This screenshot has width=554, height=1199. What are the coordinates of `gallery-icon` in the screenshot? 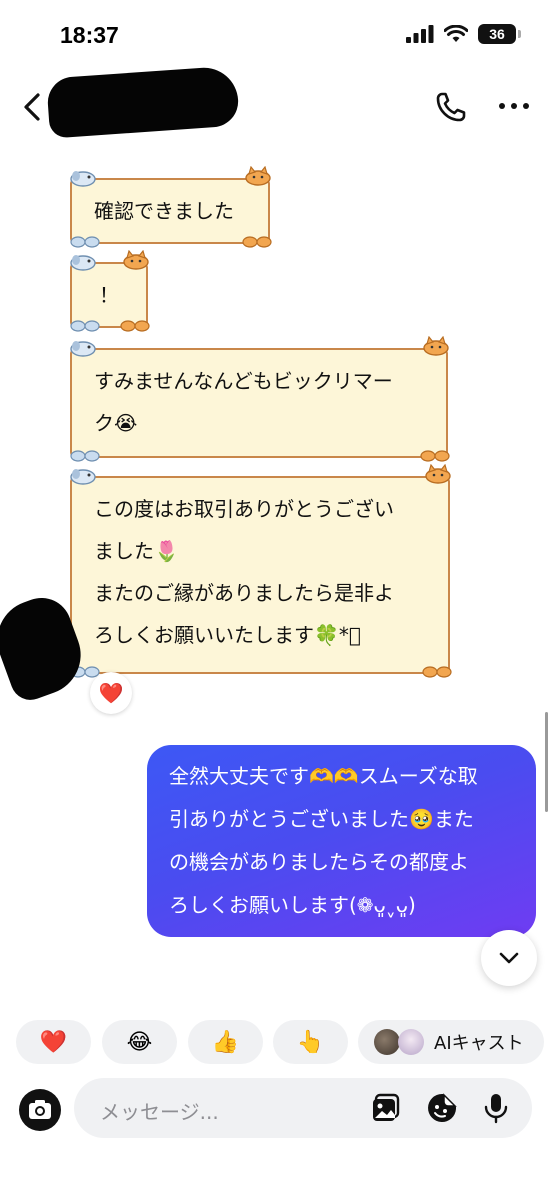 It's located at (386, 1108).